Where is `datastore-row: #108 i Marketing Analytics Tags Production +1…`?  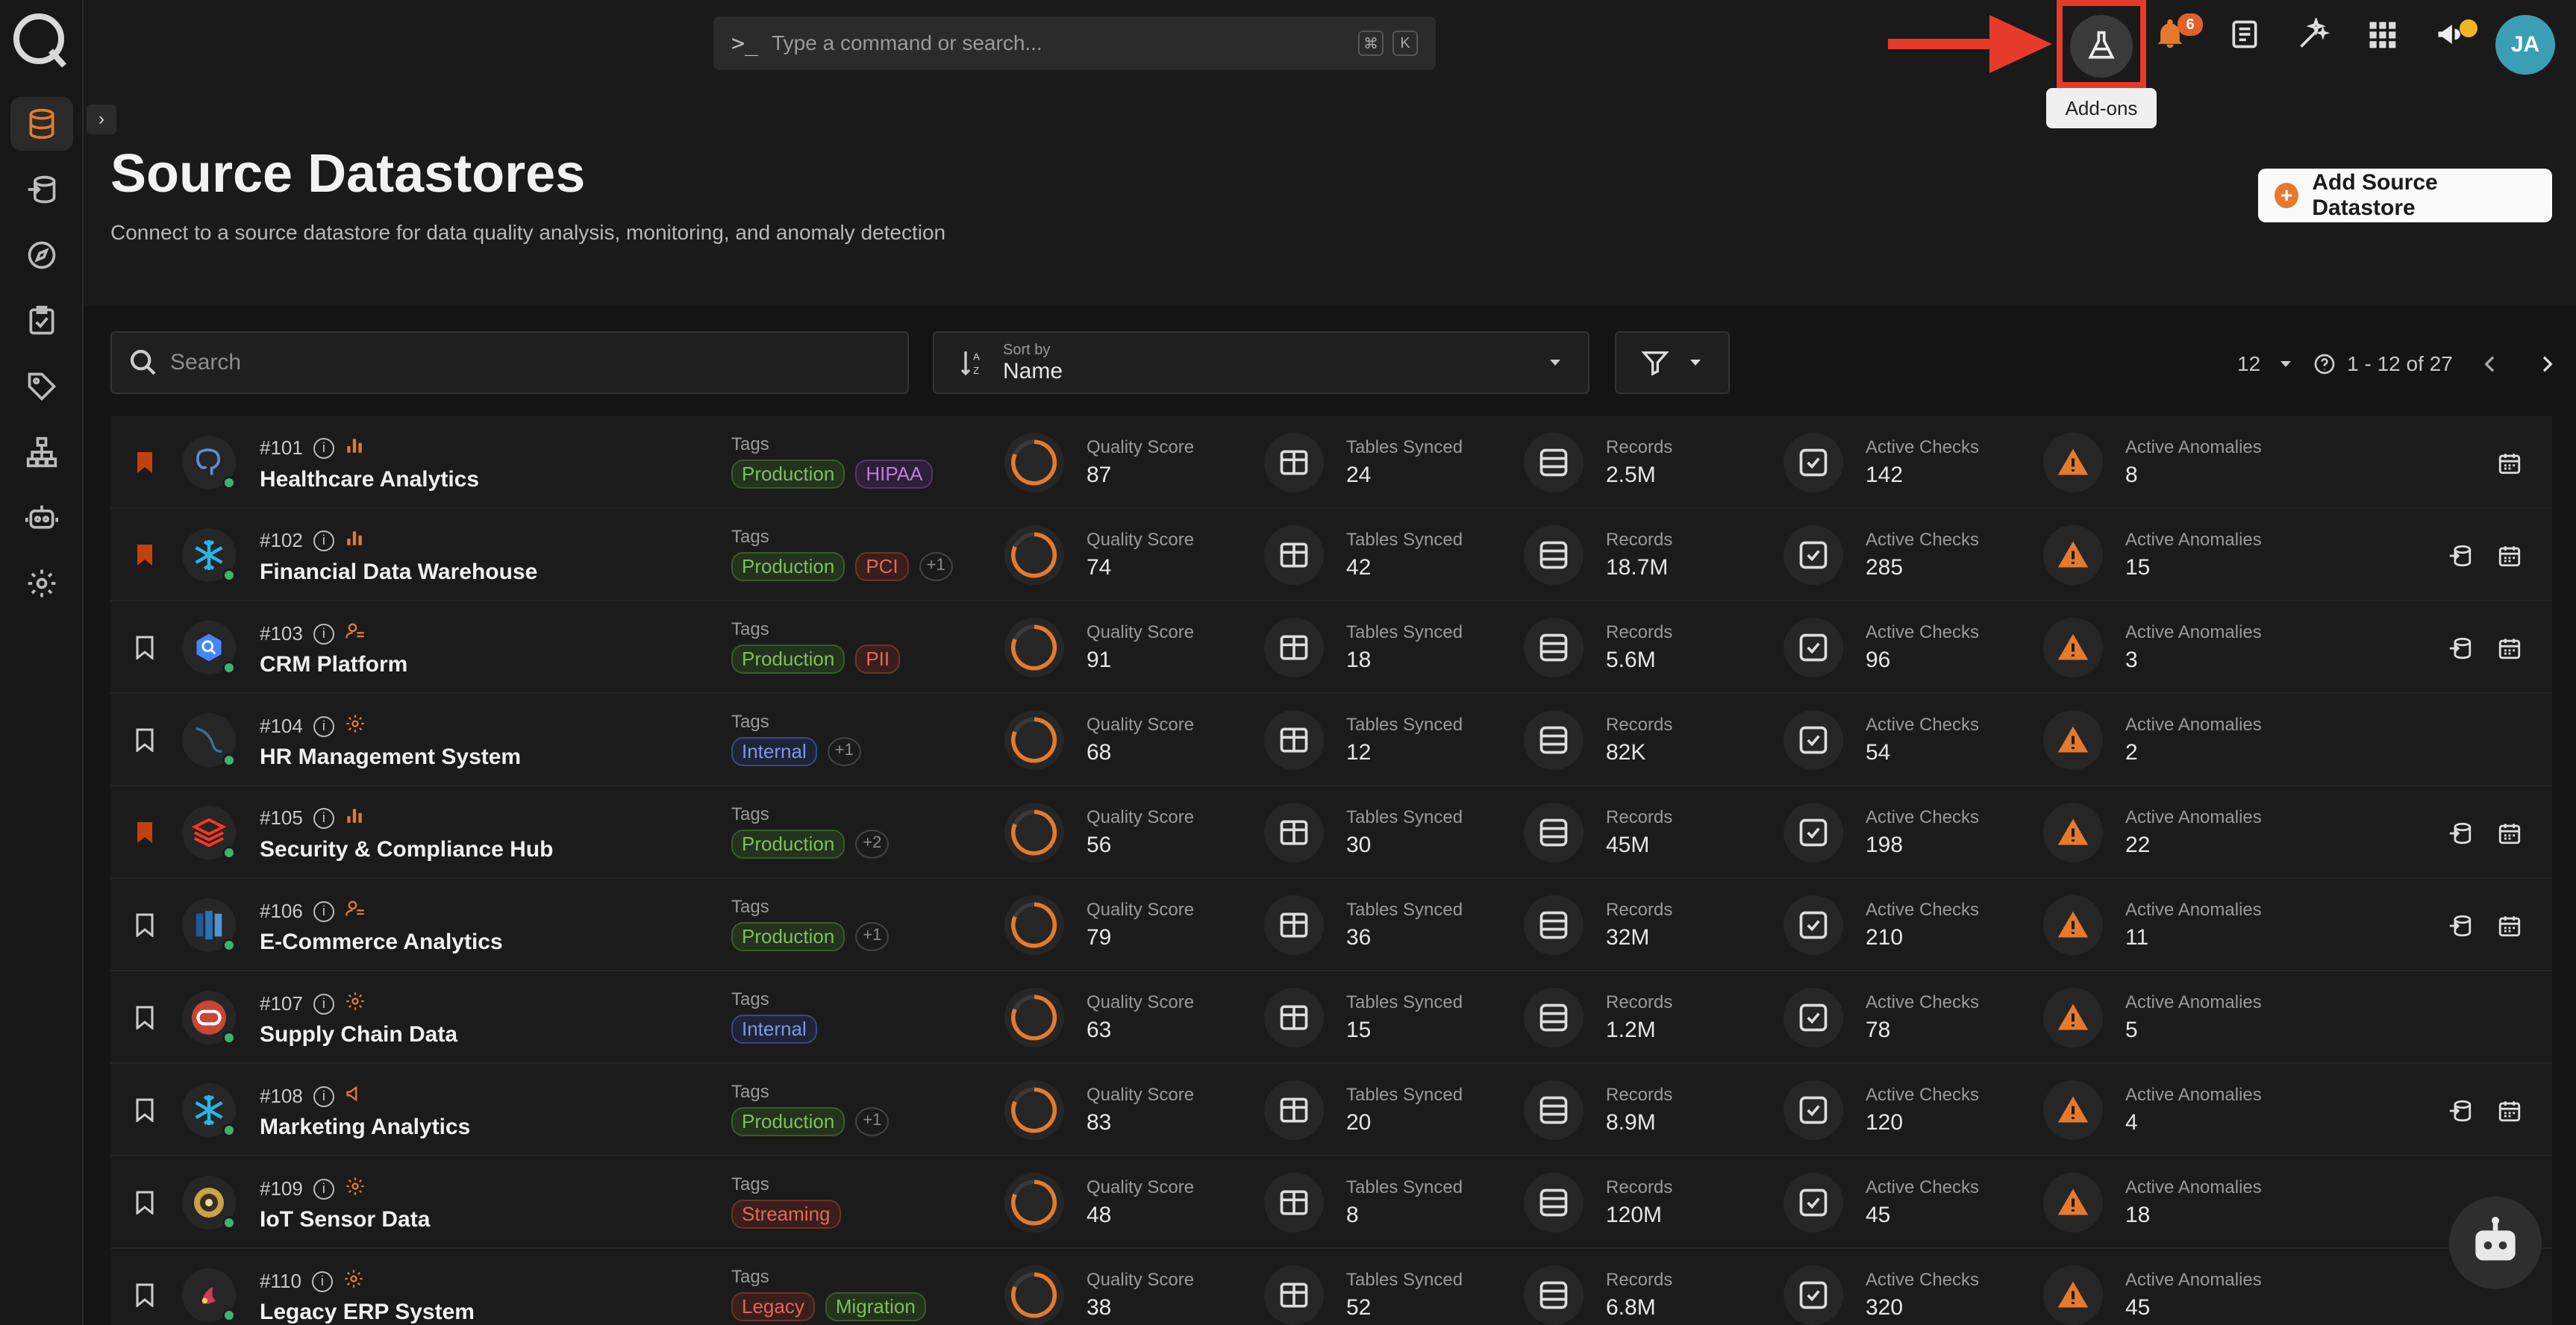
datastore-row: #108 i Marketing Analytics Tags Production +1… is located at coordinates (1331, 1110).